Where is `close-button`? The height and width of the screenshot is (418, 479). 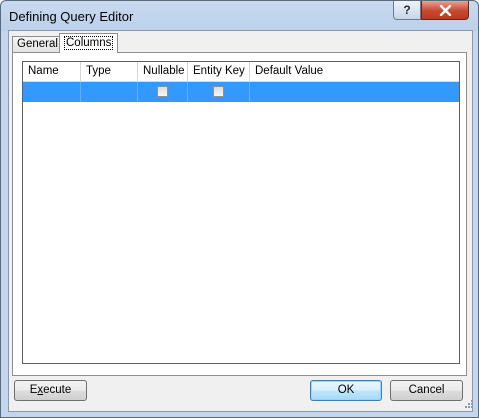
close-button is located at coordinates (445, 10).